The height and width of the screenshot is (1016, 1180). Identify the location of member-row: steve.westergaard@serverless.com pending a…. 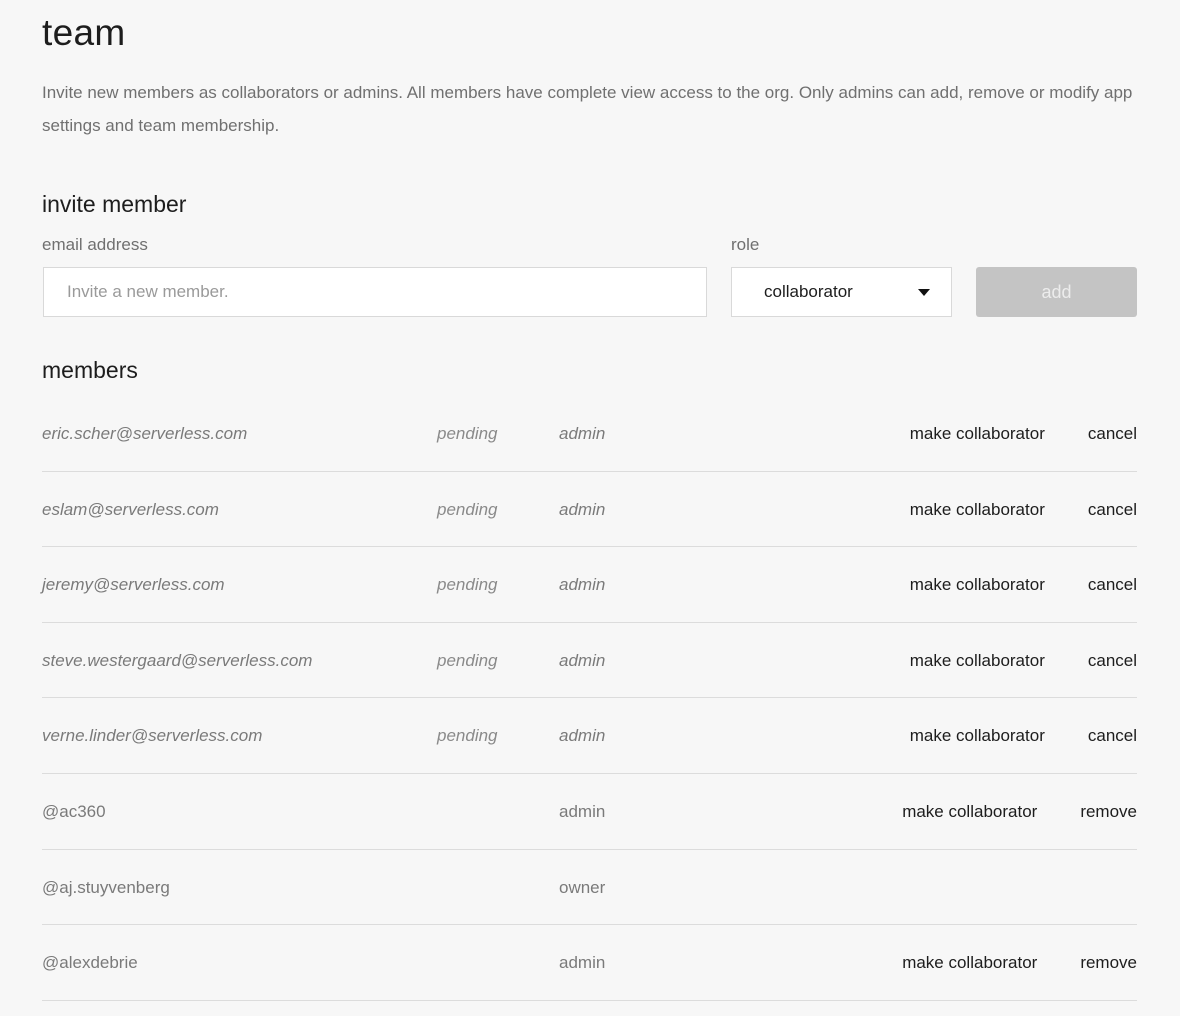
(589, 661).